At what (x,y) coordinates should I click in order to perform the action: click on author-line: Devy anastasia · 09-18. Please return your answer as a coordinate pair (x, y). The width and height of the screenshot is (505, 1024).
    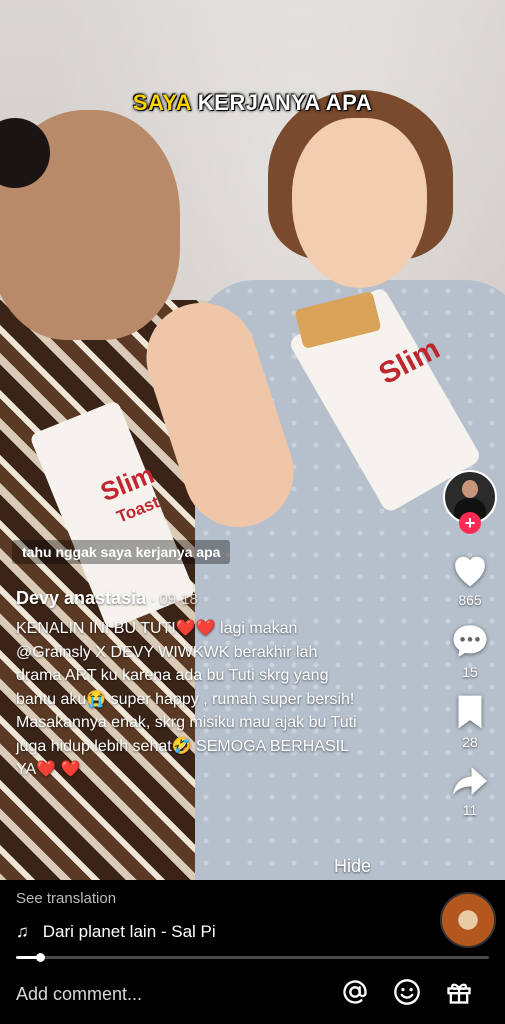
    Looking at the image, I should click on (191, 598).